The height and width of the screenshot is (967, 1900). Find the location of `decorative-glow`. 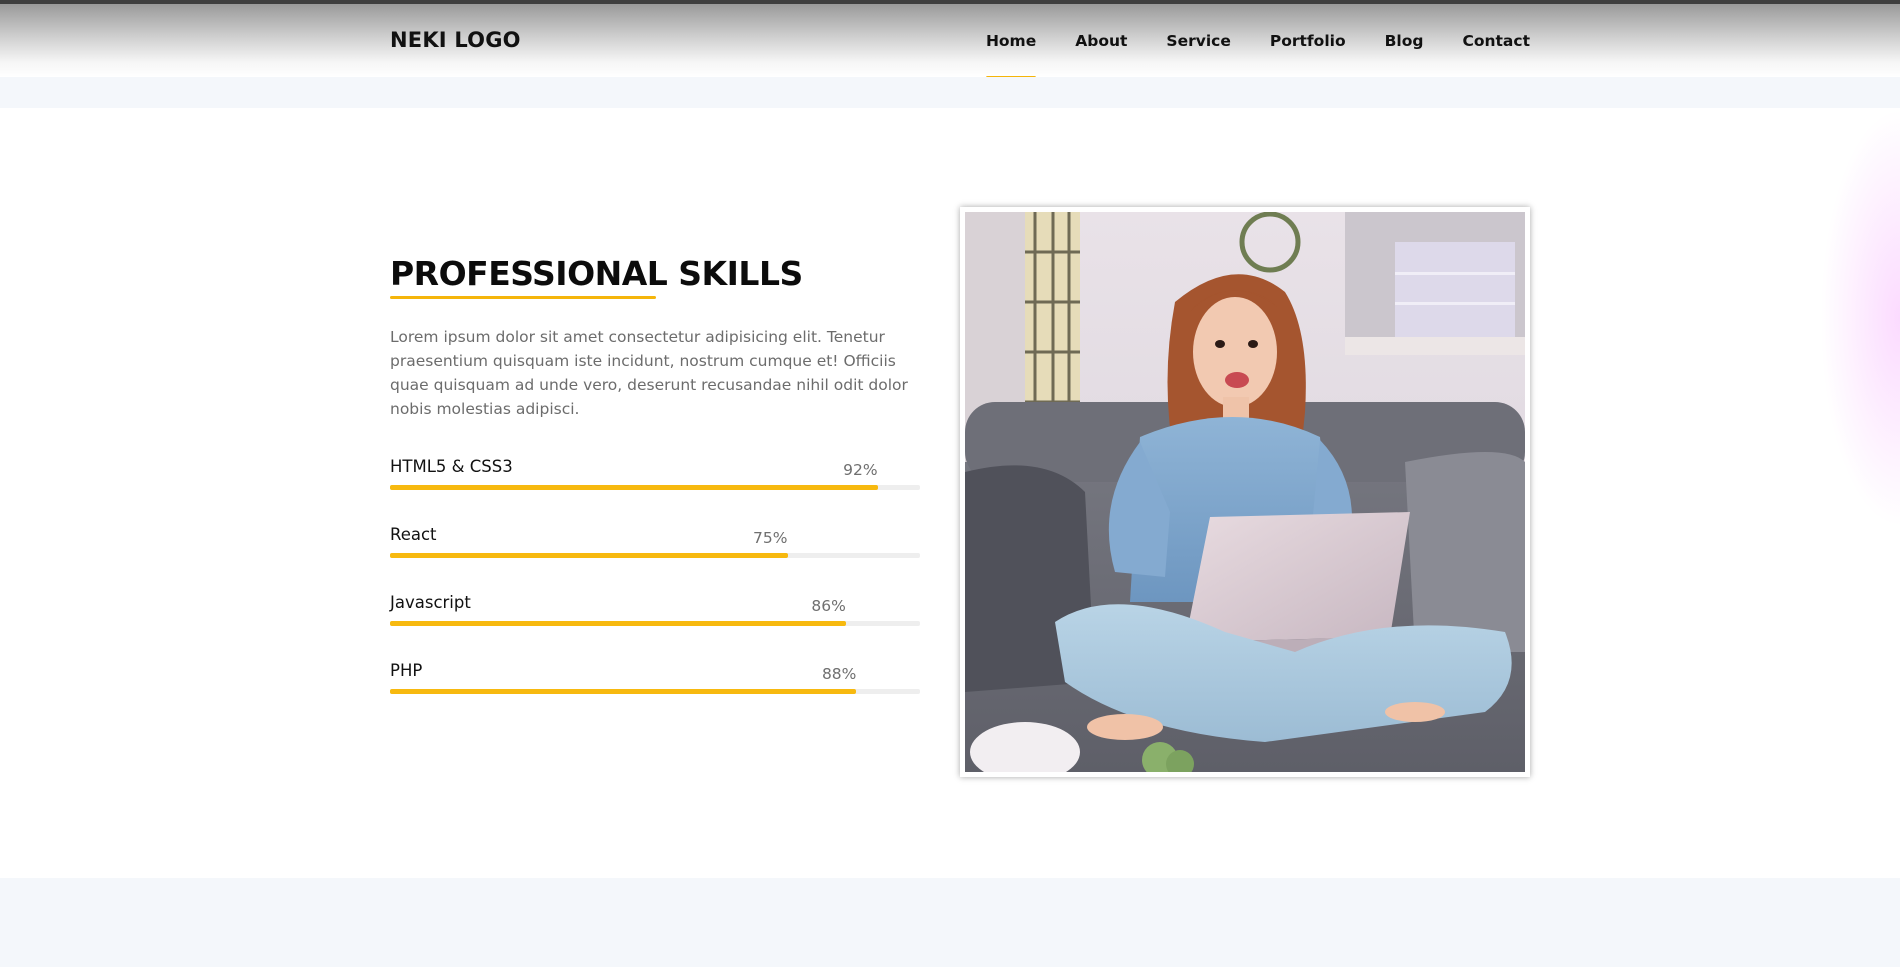

decorative-glow is located at coordinates (1860, 318).